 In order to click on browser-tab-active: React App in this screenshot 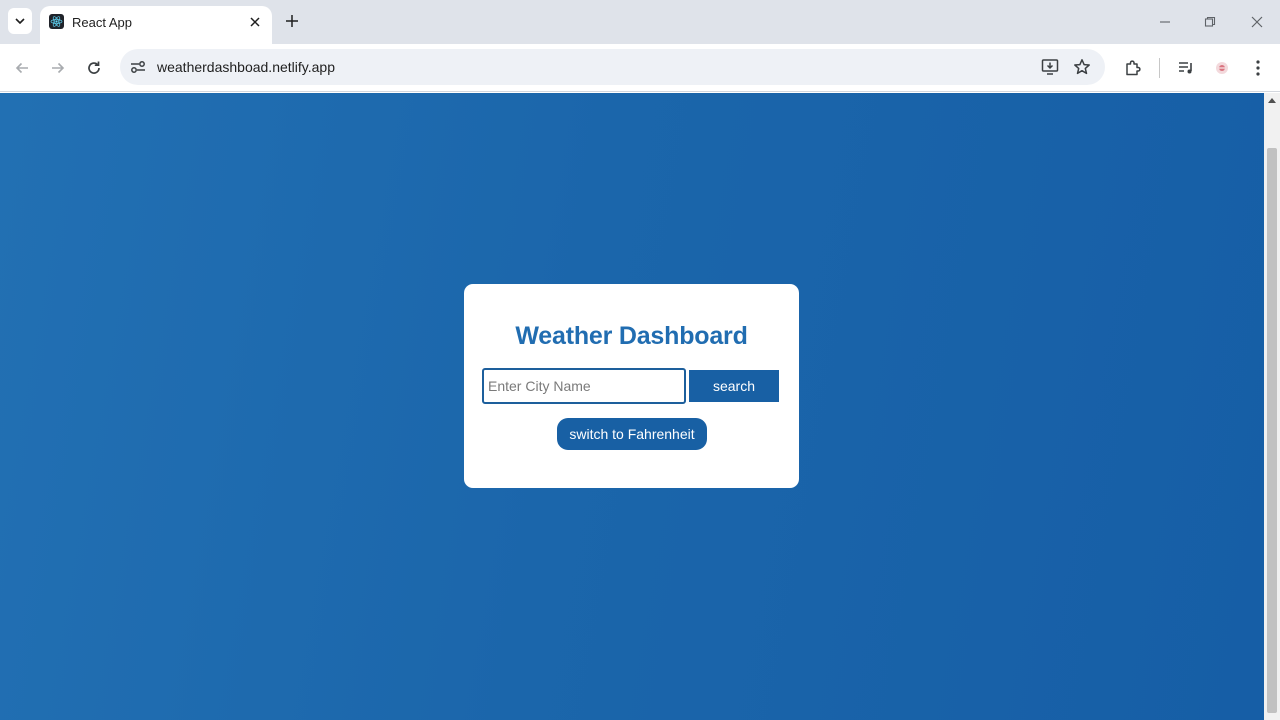, I will do `click(156, 25)`.